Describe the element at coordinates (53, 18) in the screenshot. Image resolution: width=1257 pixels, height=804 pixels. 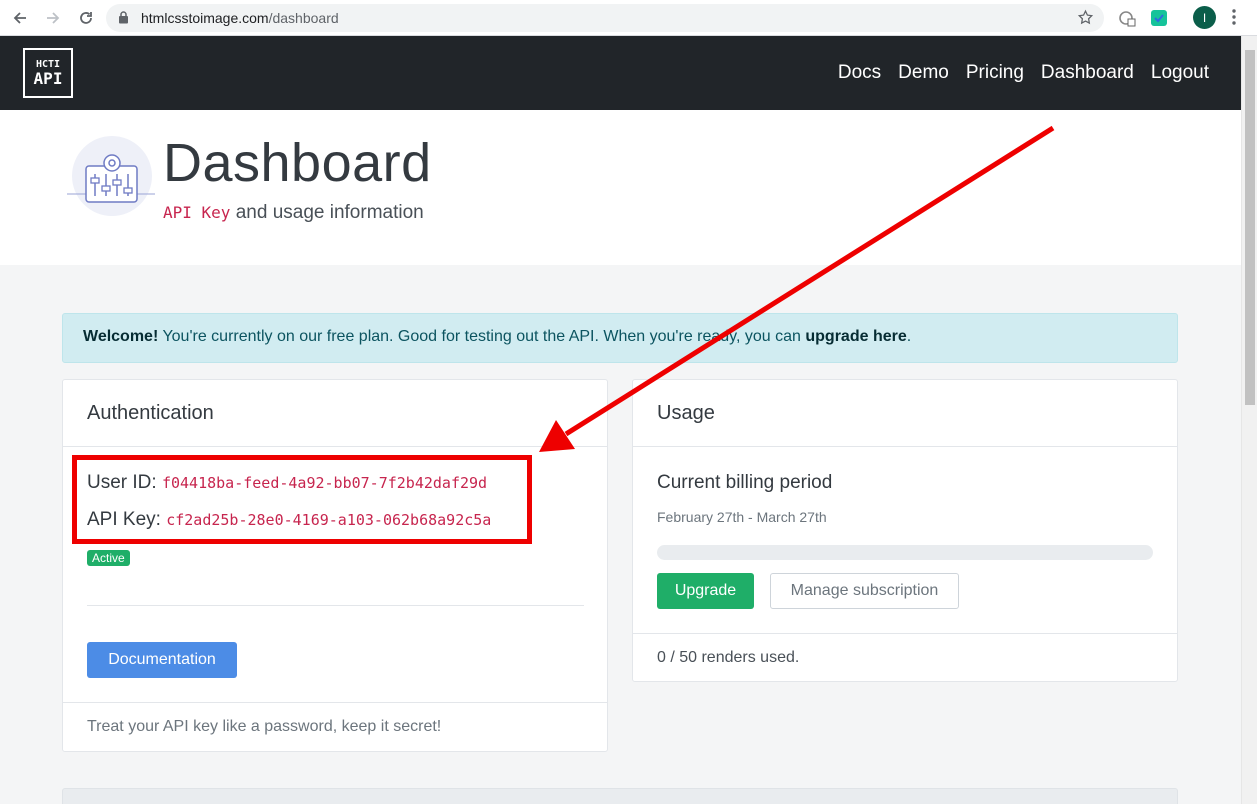
I see `forward-icon` at that location.